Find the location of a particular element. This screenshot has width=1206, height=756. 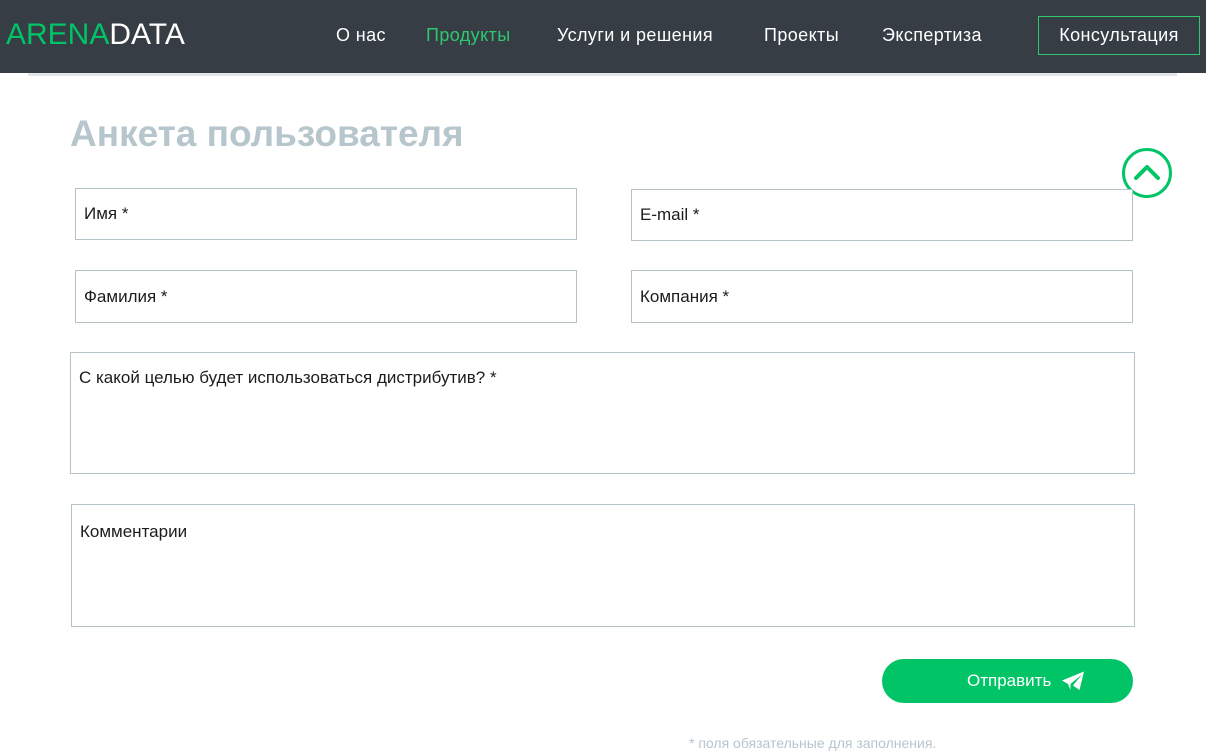

last-name-placeholder: Фамилия * is located at coordinates (126, 296).